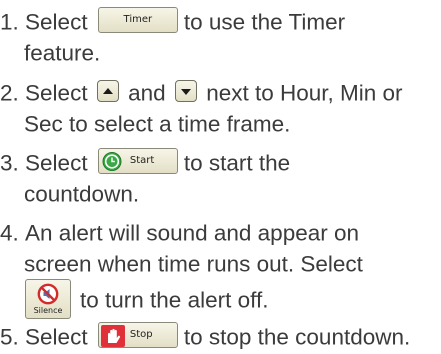 The height and width of the screenshot is (354, 441). What do you see at coordinates (9, 233) in the screenshot?
I see `step-number: 4.` at bounding box center [9, 233].